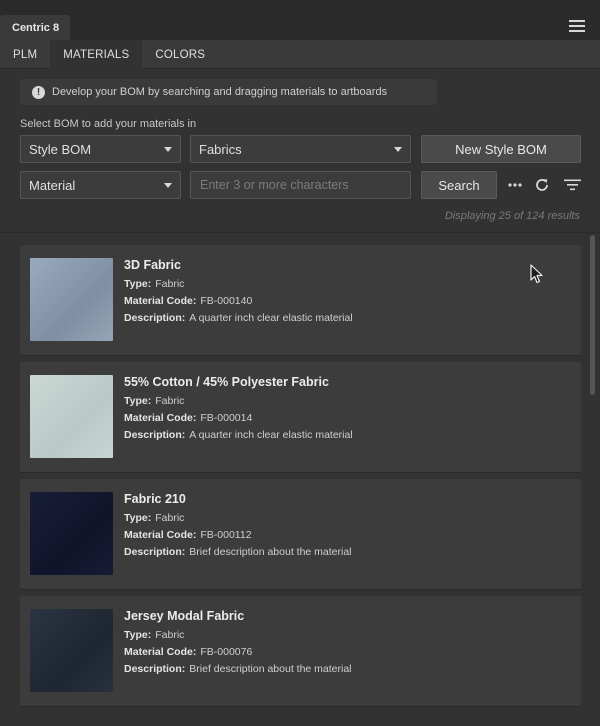 The image size is (600, 726). What do you see at coordinates (501, 149) in the screenshot?
I see `new-style-bom-button: New Style BOM` at bounding box center [501, 149].